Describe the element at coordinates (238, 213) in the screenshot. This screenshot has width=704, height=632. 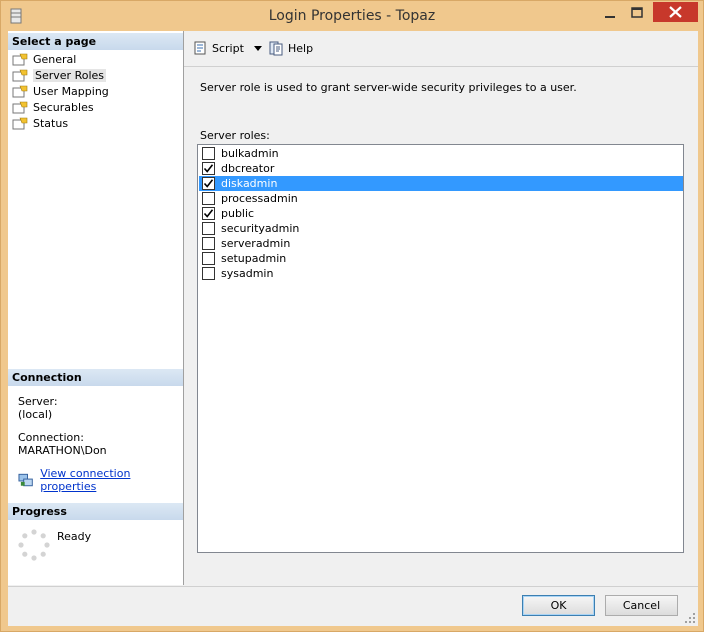
I see `role-name: public` at that location.